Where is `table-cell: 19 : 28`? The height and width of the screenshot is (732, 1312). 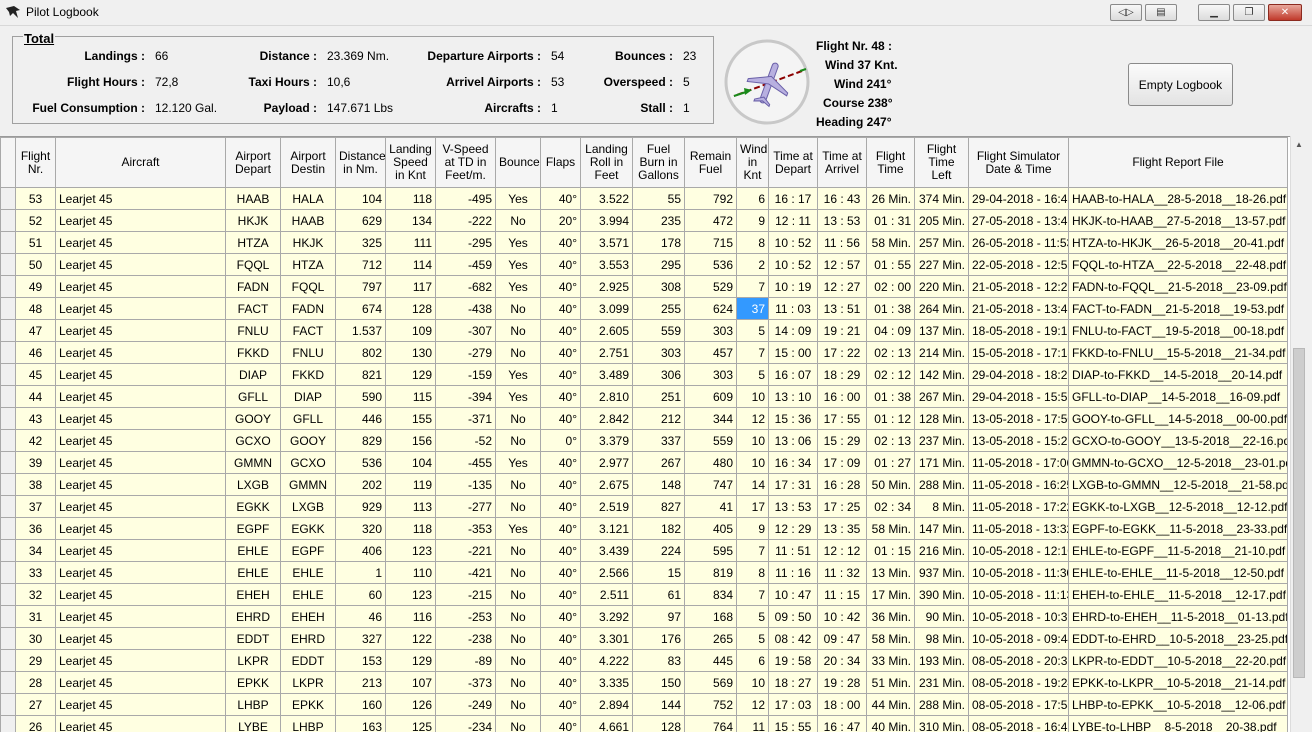 table-cell: 19 : 28 is located at coordinates (842, 682).